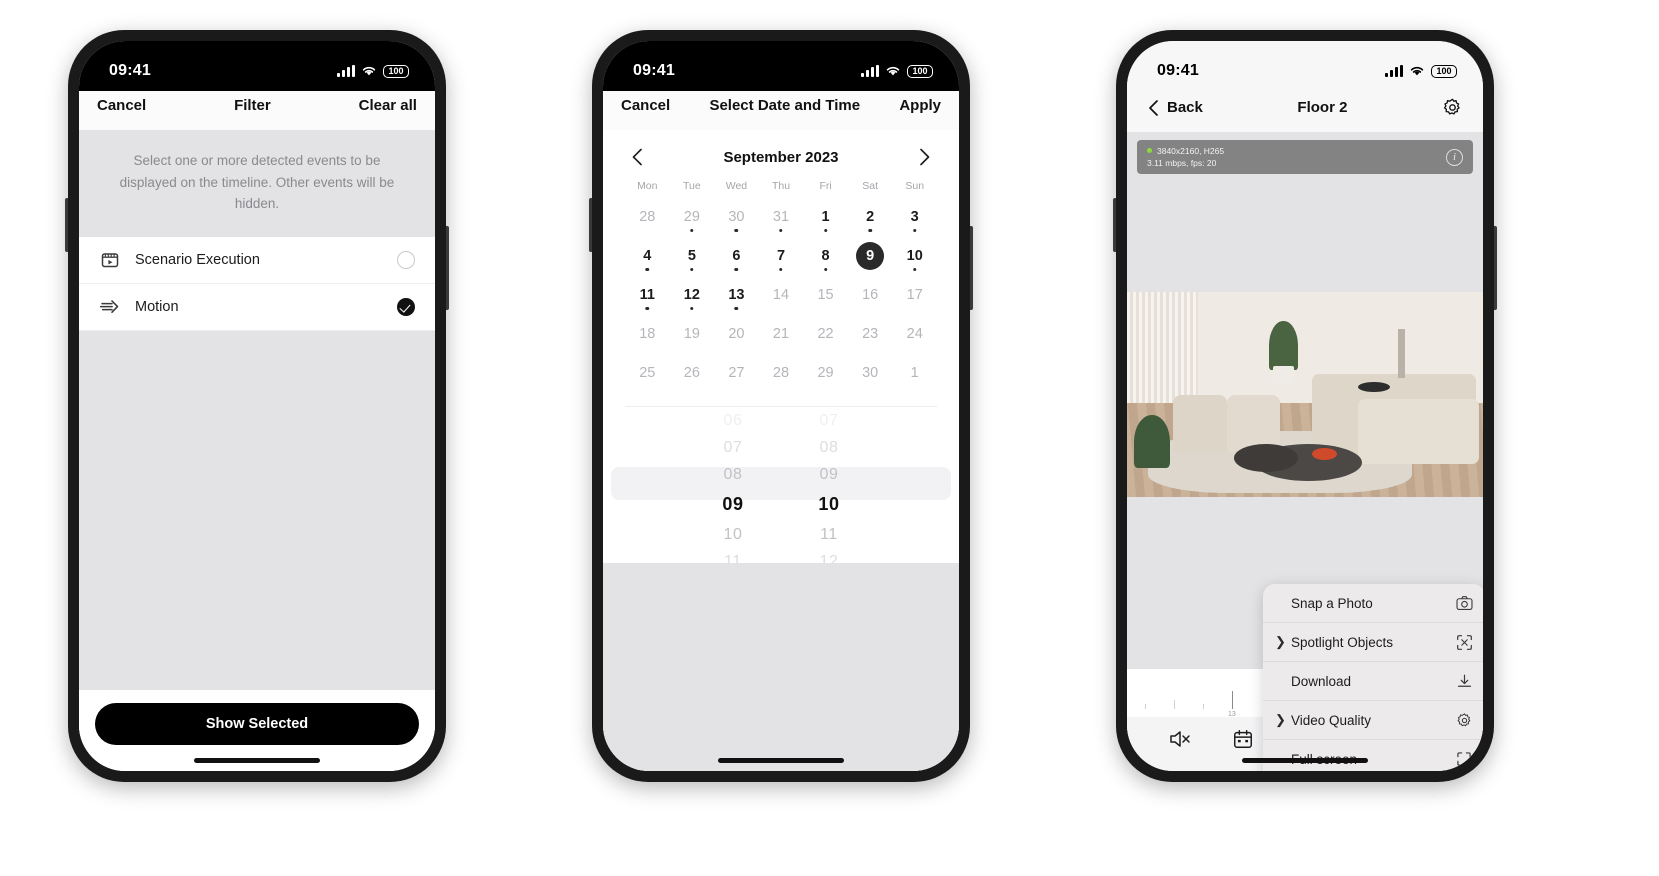 The width and height of the screenshot is (1659, 876). Describe the element at coordinates (920, 105) in the screenshot. I see `apply-button: Apply` at that location.